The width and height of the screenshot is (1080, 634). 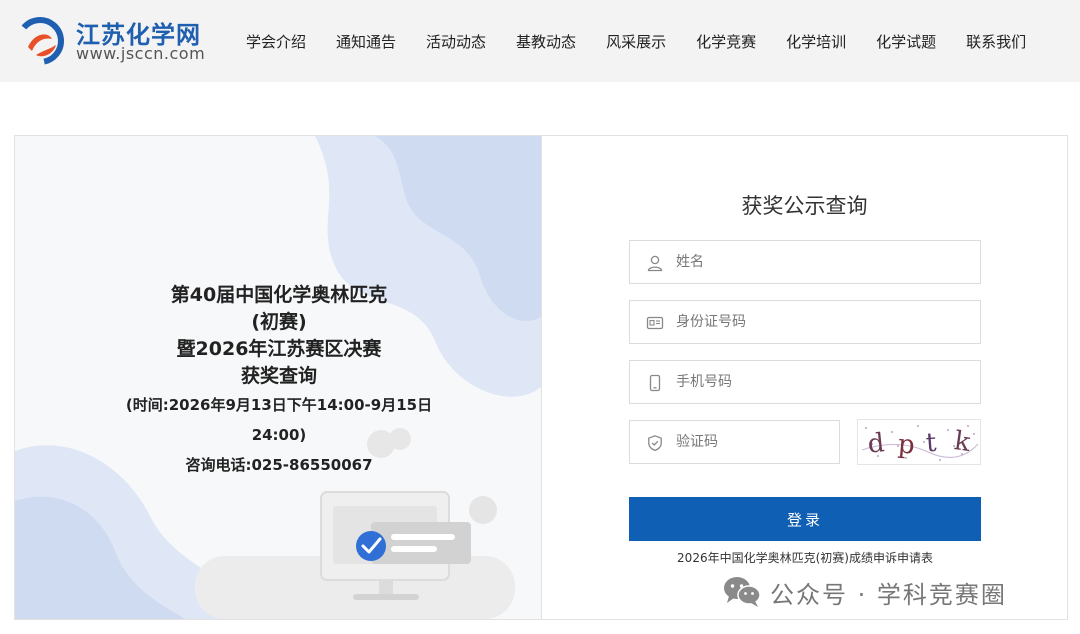 What do you see at coordinates (40, 41) in the screenshot?
I see `logo-mark-icon` at bounding box center [40, 41].